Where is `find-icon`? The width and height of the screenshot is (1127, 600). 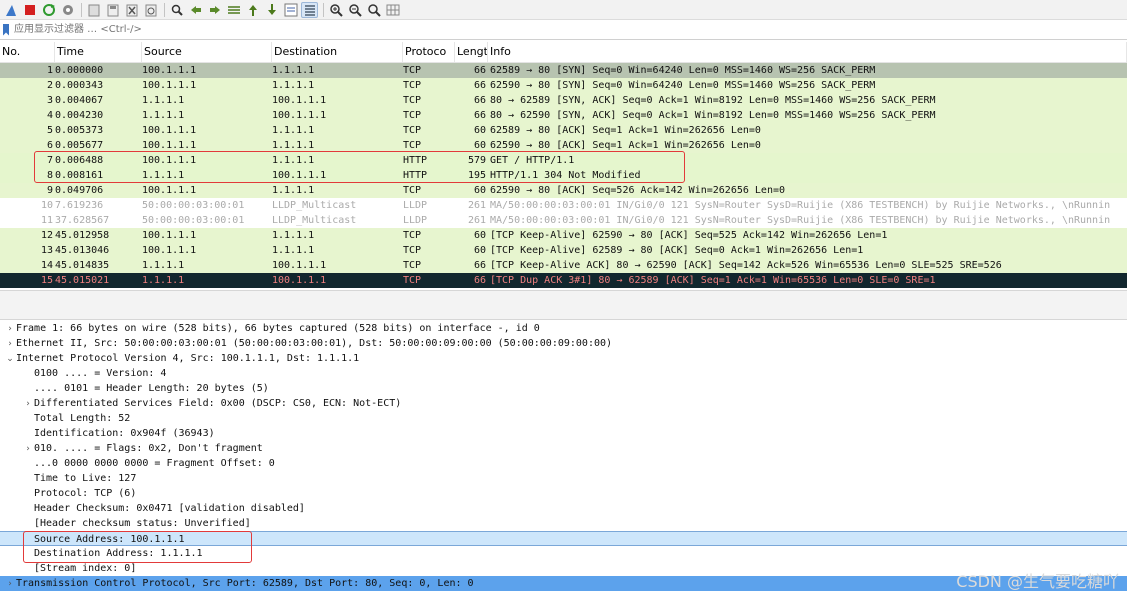
find-icon is located at coordinates (176, 10).